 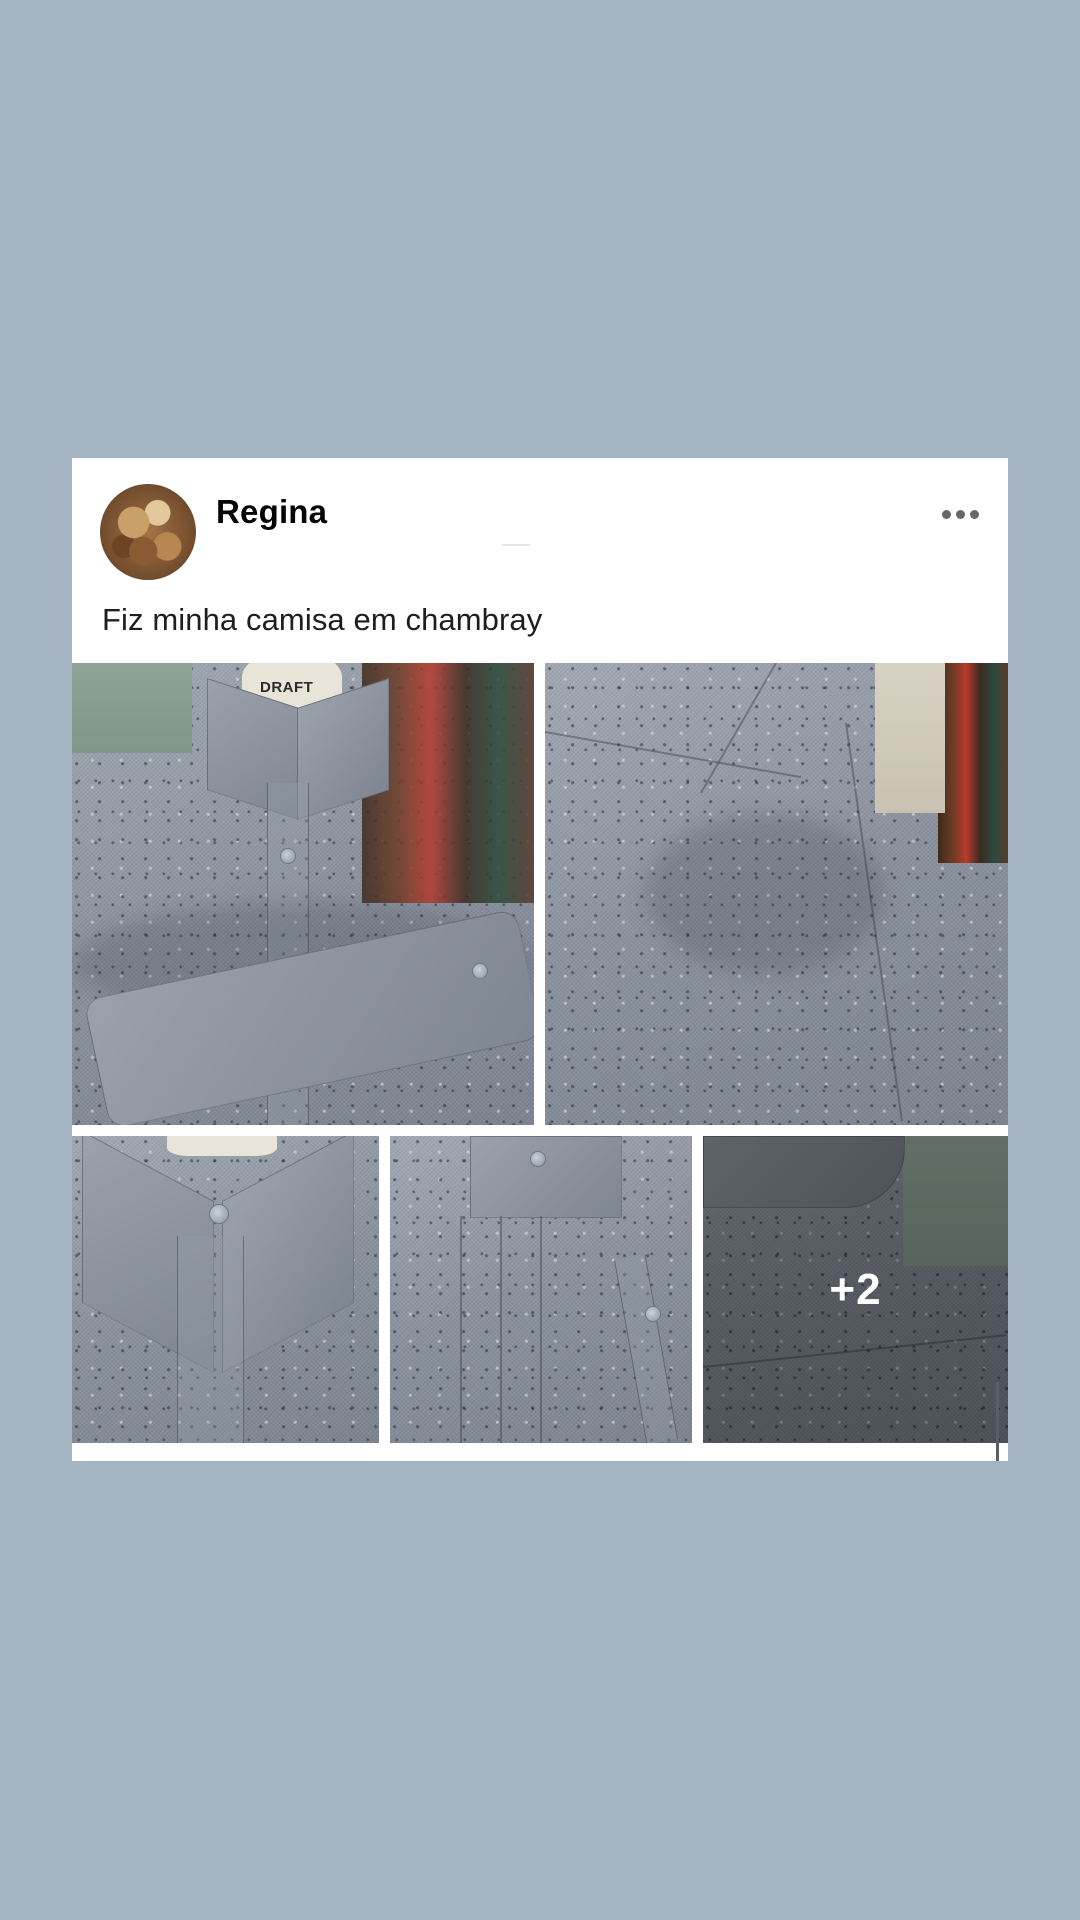 I want to click on mannequin-brand-label: DRAFT, so click(x=287, y=687).